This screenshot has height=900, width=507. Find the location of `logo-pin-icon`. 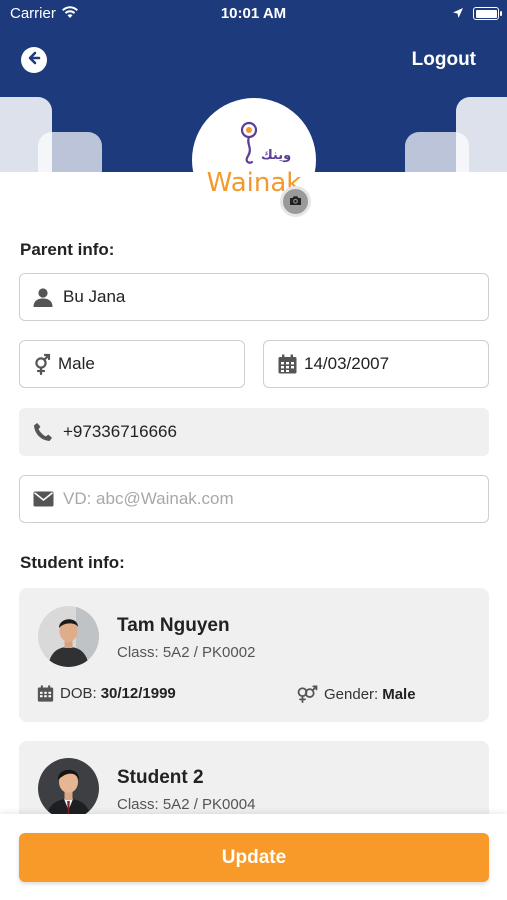

logo-pin-icon is located at coordinates (249, 142).